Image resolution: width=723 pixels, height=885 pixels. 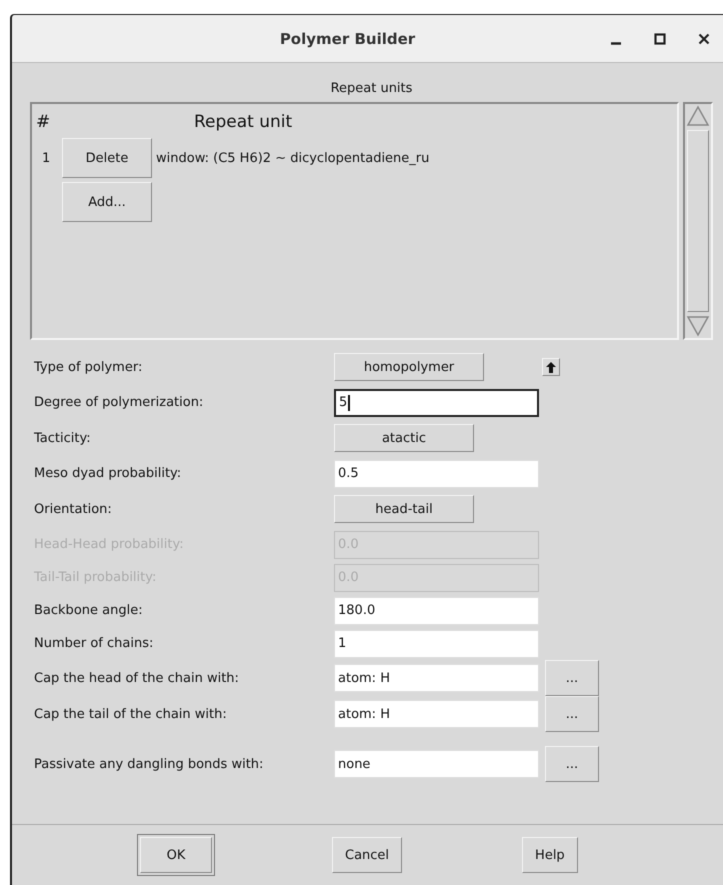 I want to click on field-label: Orientation:, so click(x=73, y=509).